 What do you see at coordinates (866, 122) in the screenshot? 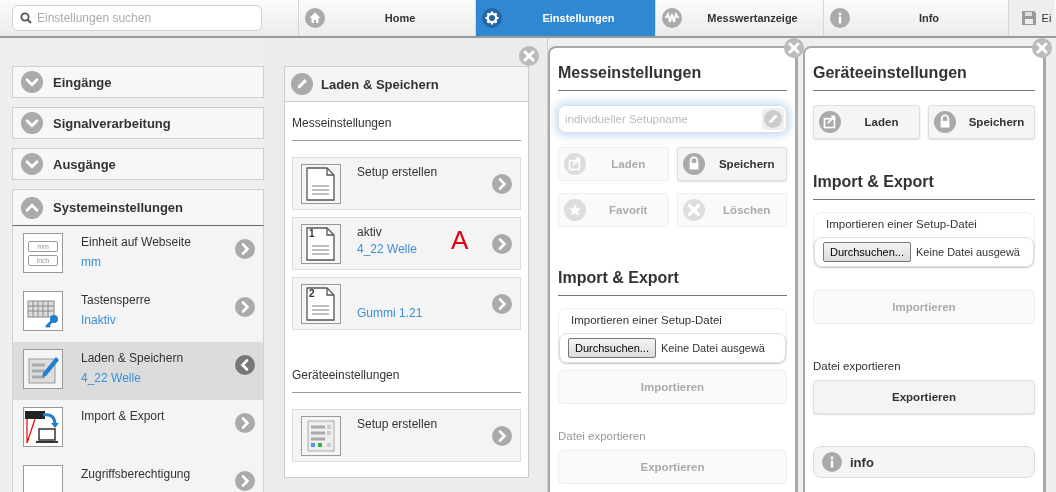
I see `load-button: Laden` at bounding box center [866, 122].